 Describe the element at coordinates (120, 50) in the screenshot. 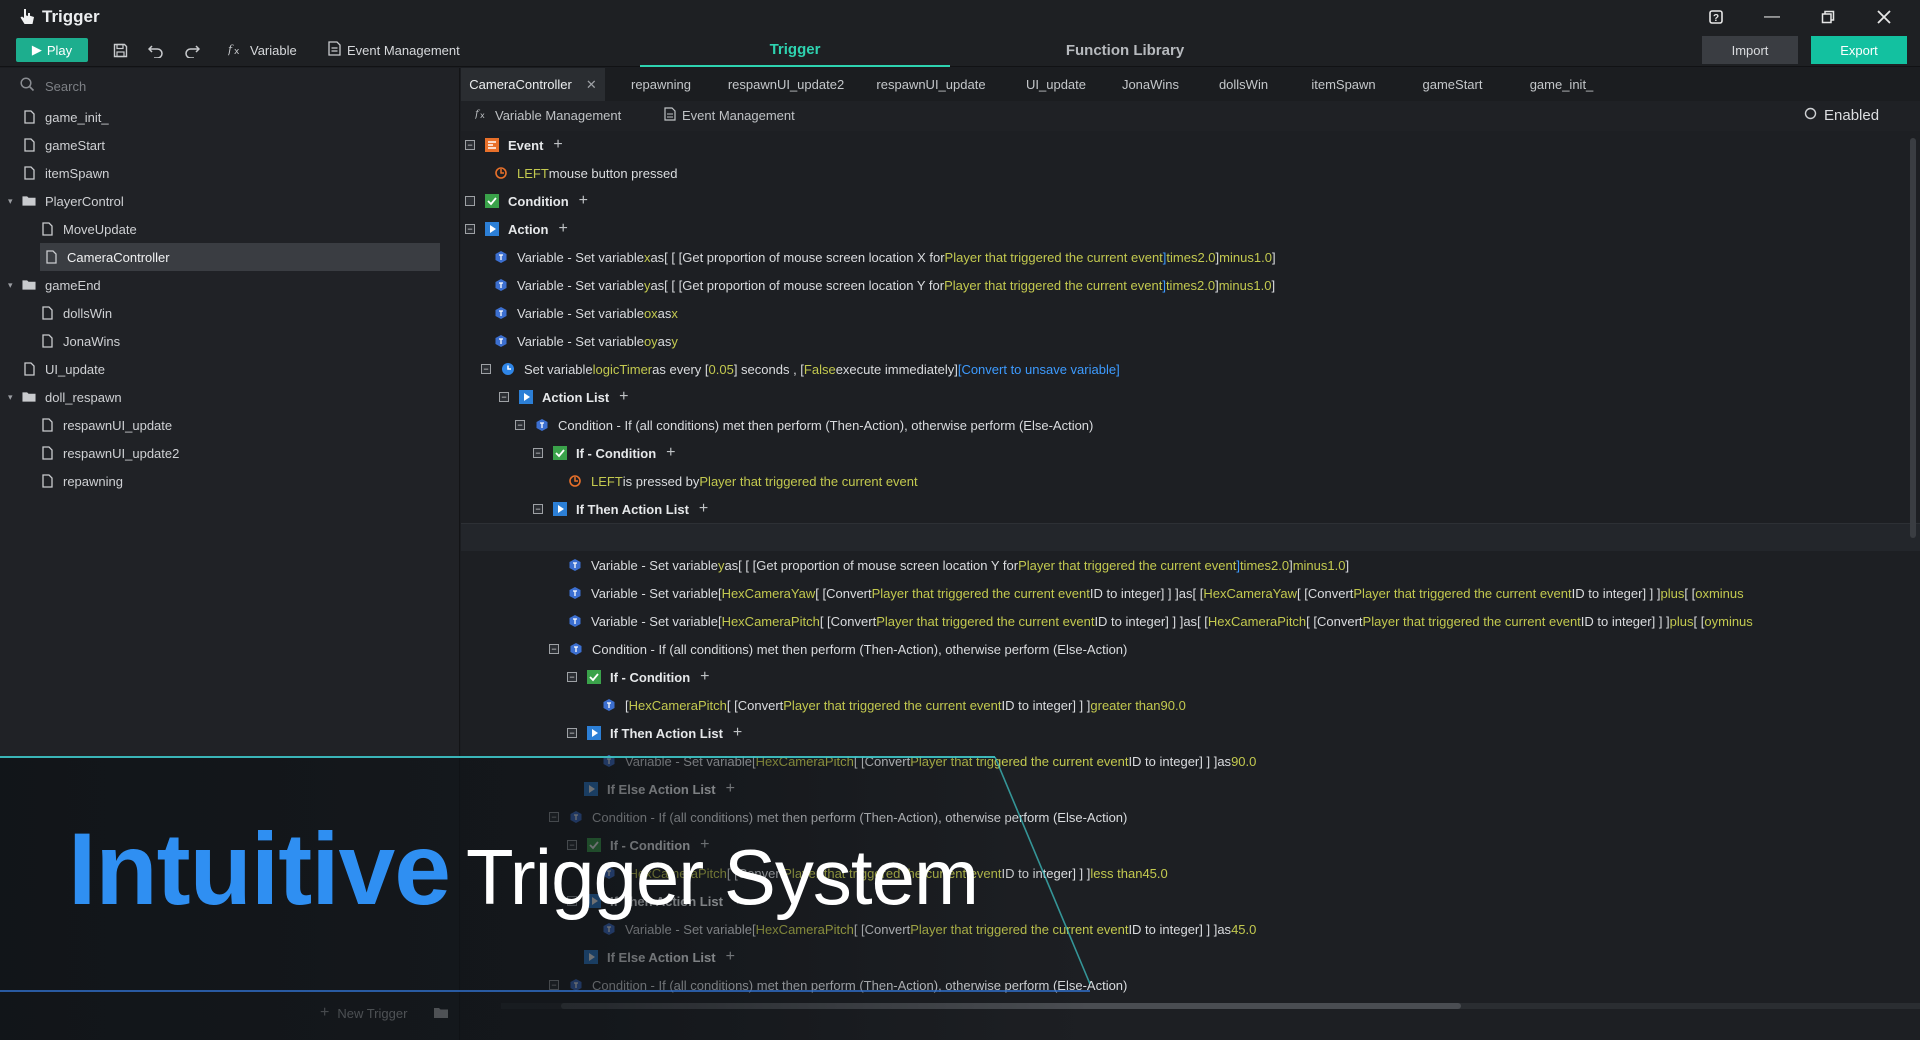

I see `save-icon` at that location.